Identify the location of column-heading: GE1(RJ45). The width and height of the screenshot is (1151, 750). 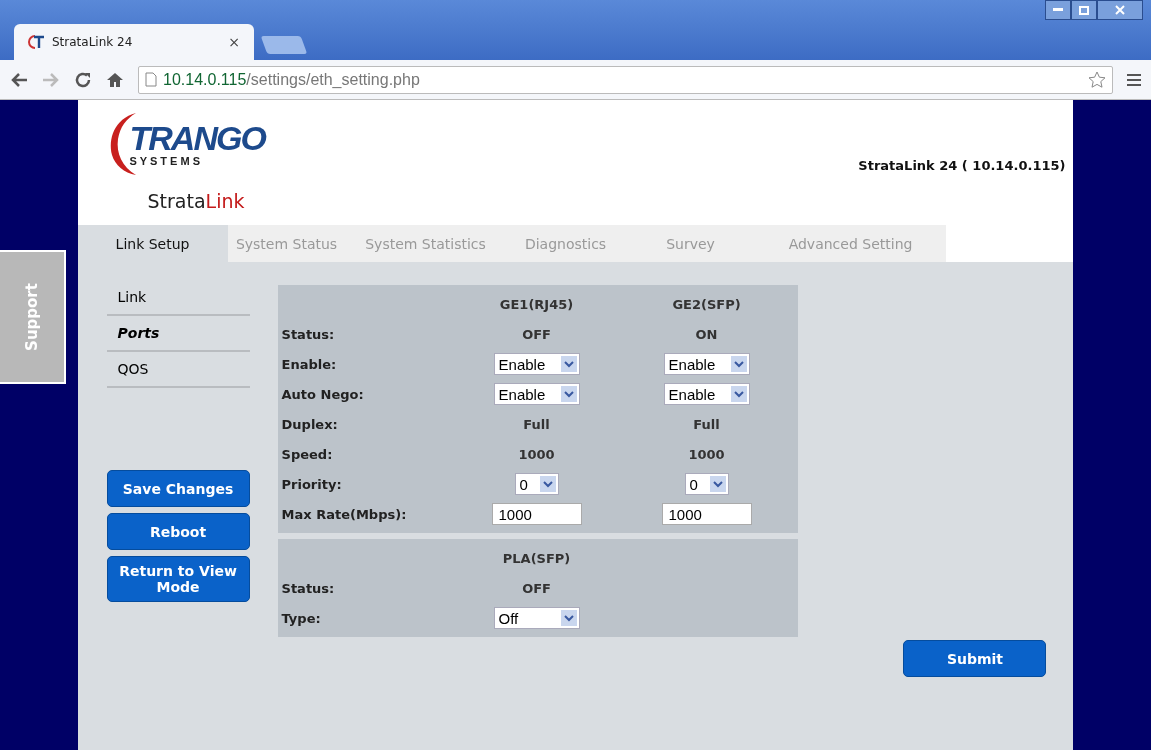
(536, 304).